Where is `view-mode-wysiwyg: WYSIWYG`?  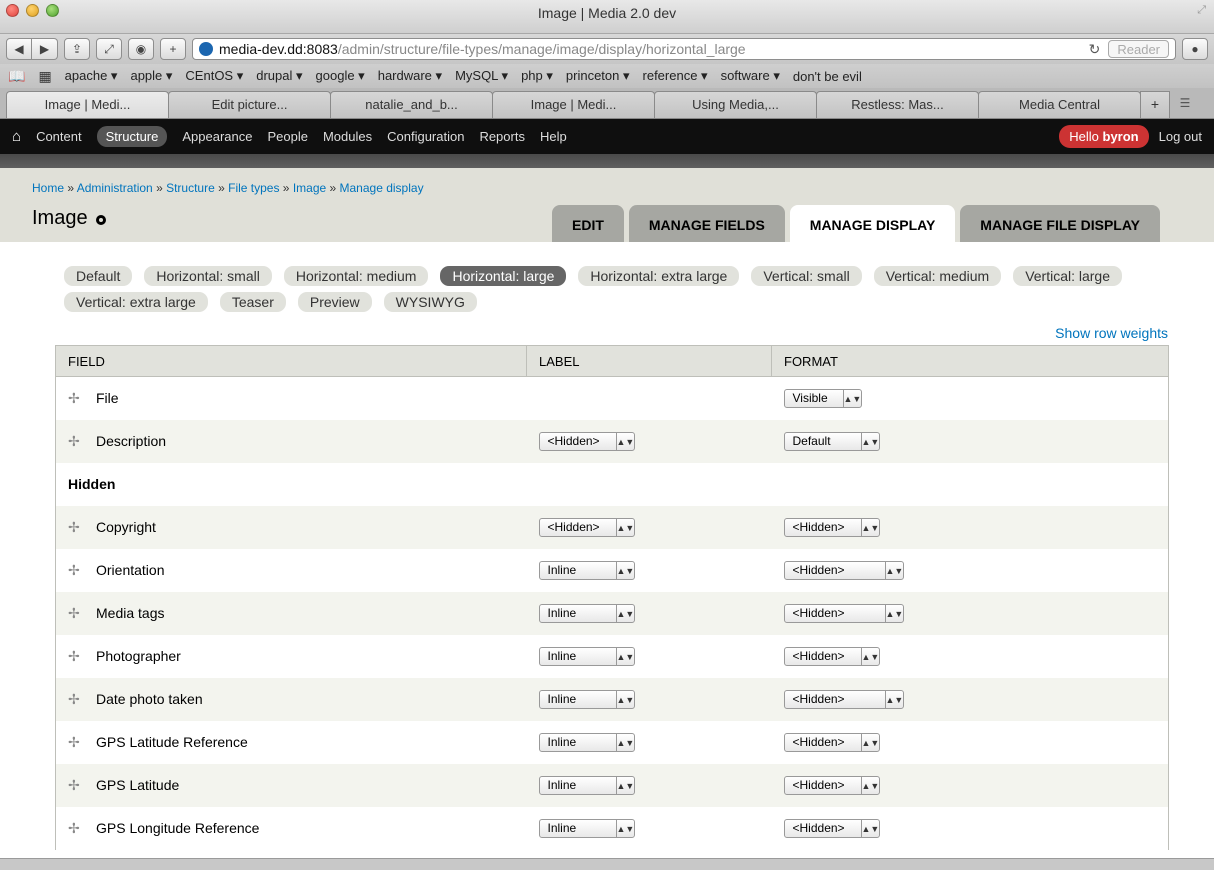
view-mode-wysiwyg: WYSIWYG is located at coordinates (430, 302).